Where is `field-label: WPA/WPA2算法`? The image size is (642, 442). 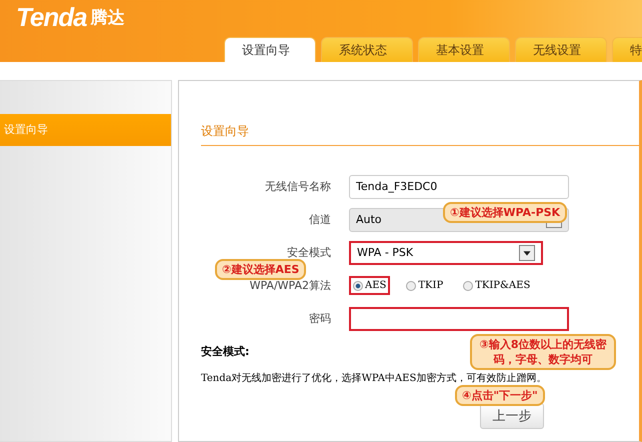 field-label: WPA/WPA2算法 is located at coordinates (289, 285).